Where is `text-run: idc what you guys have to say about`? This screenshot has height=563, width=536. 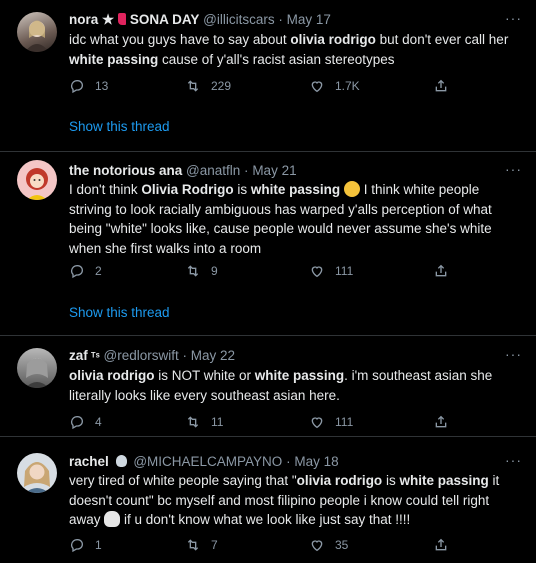 text-run: idc what you guys have to say about is located at coordinates (180, 39).